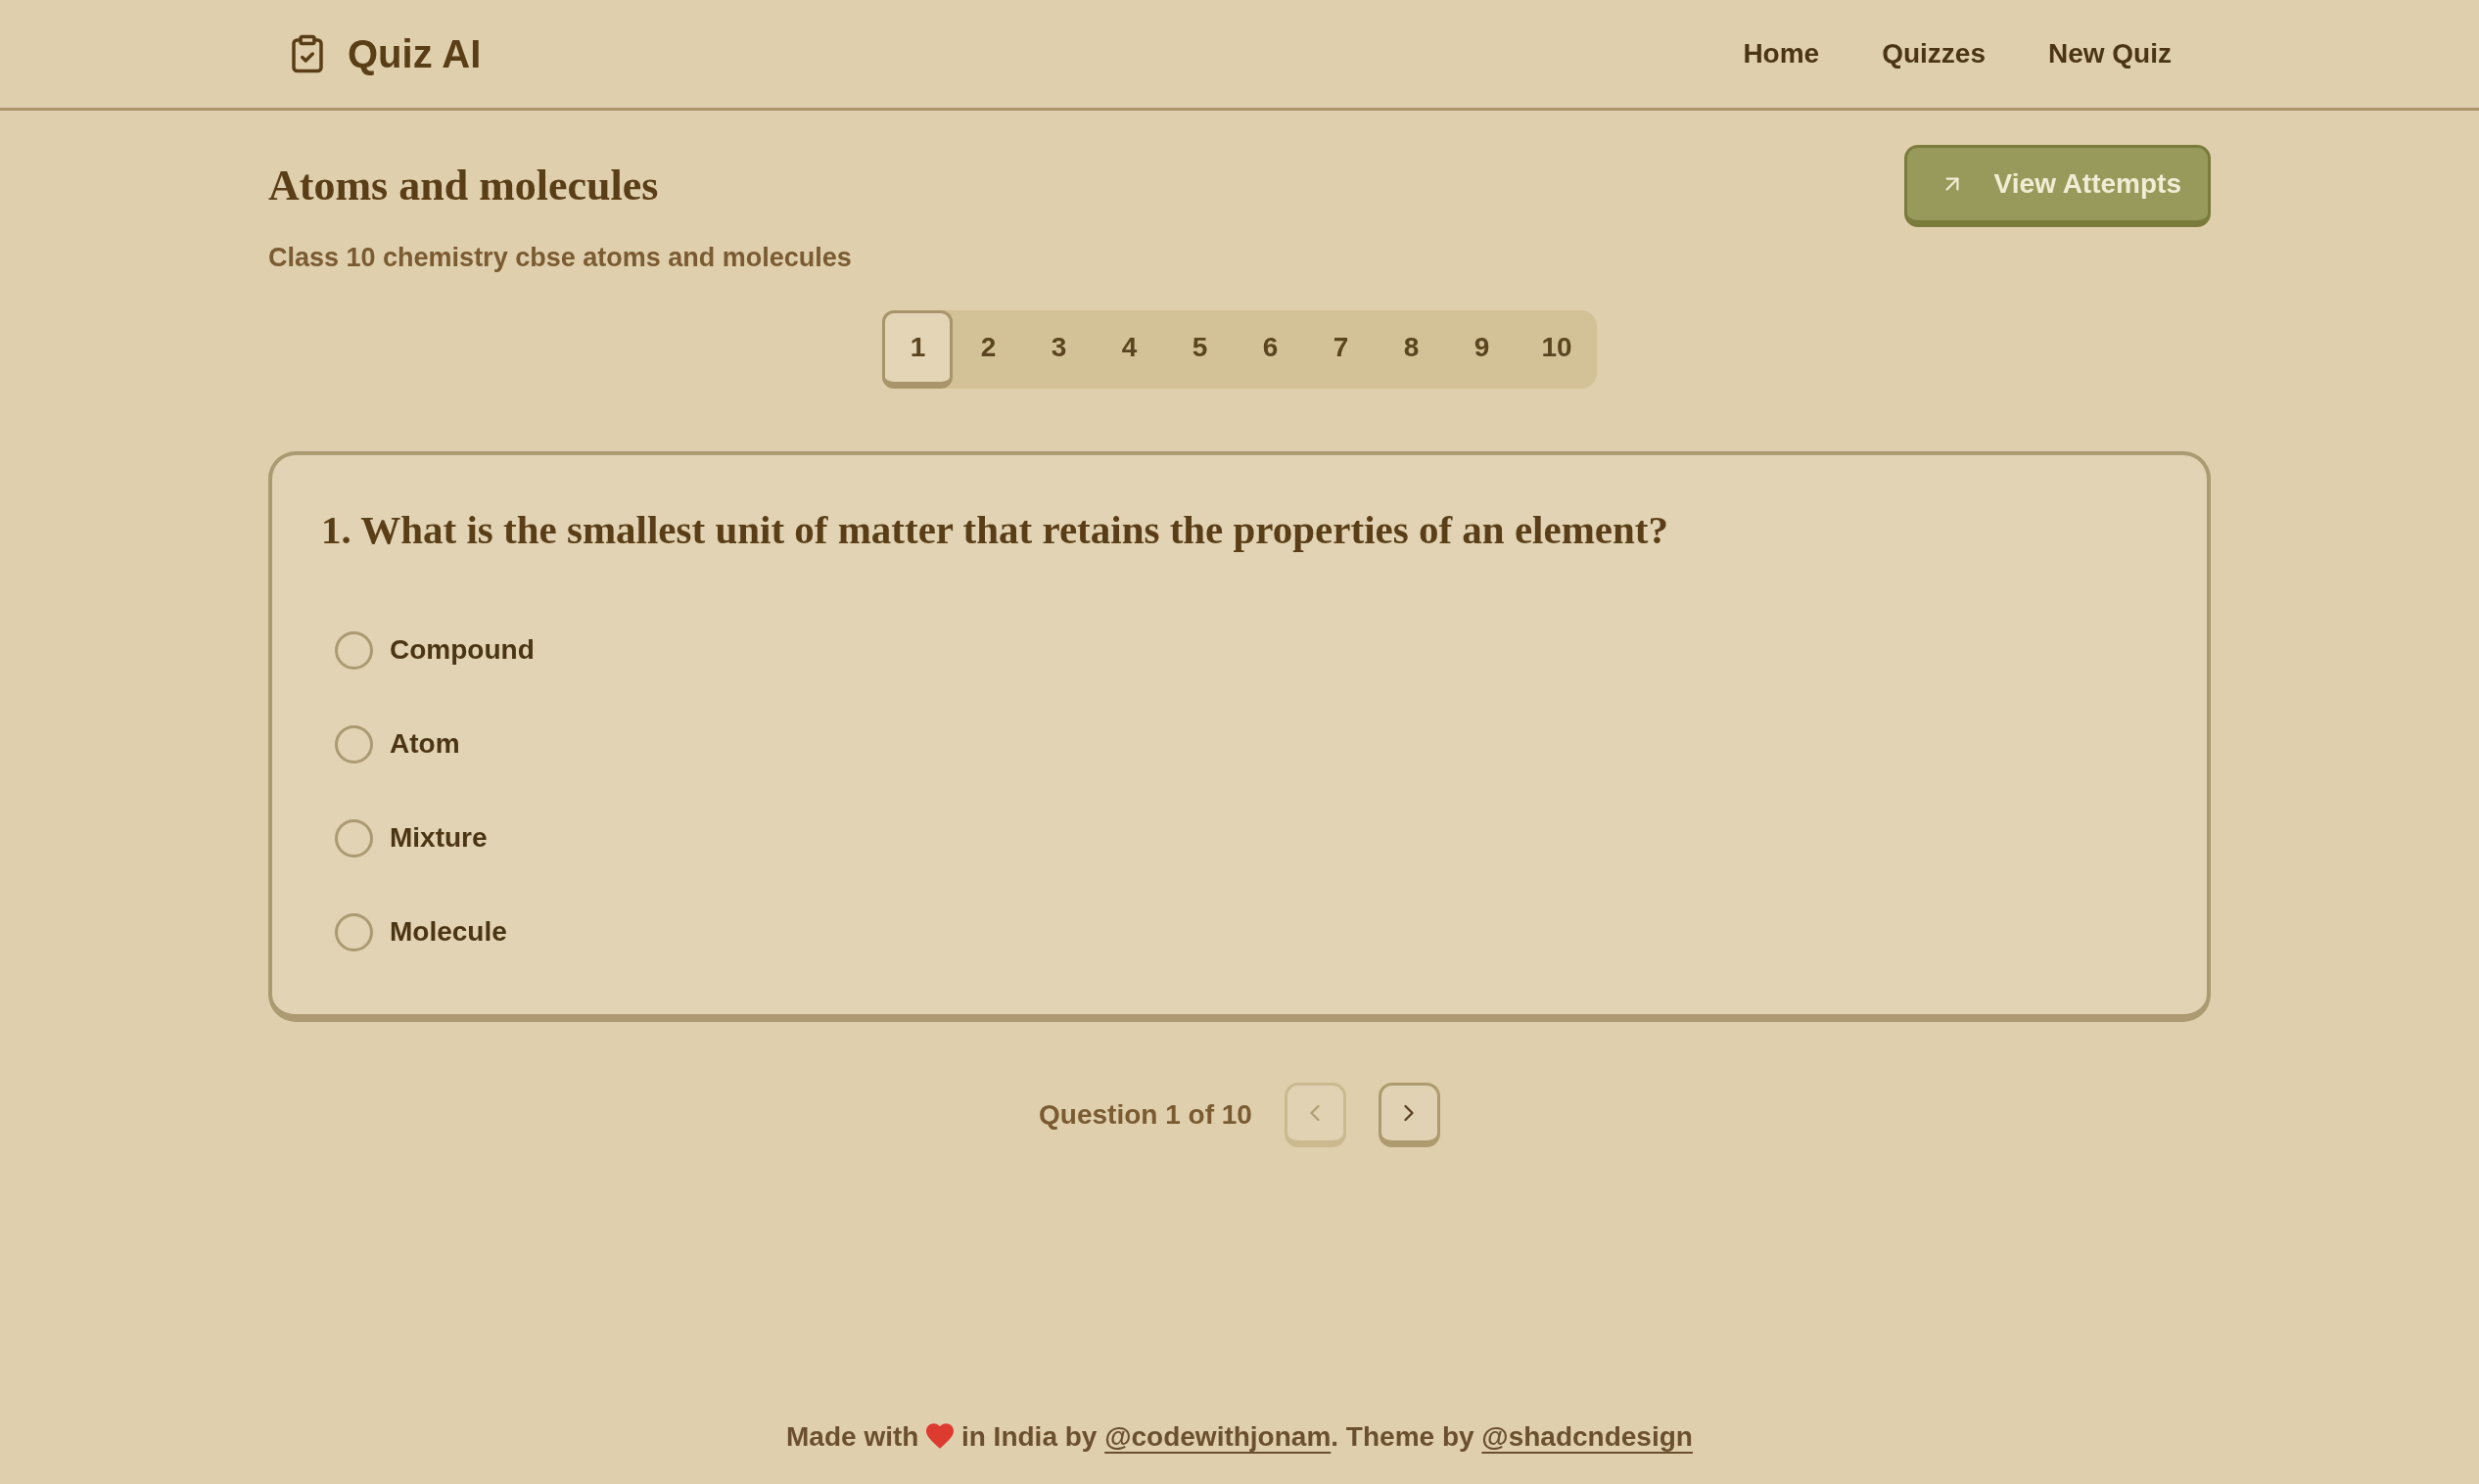  Describe the element at coordinates (1341, 349) in the screenshot. I see `question-tab: 7` at that location.